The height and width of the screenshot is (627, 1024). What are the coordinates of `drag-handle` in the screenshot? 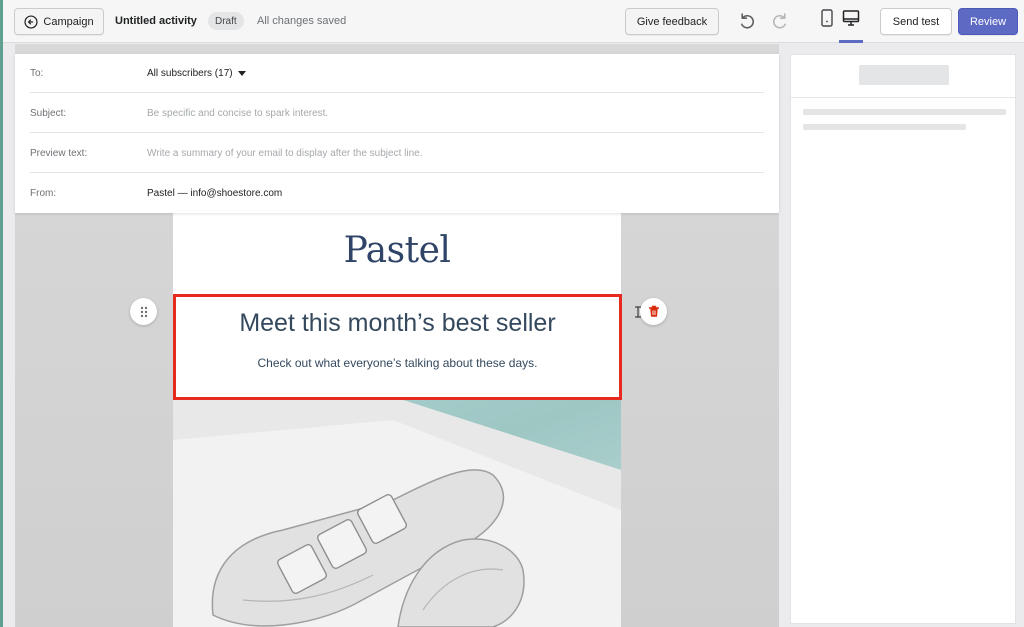 It's located at (143, 311).